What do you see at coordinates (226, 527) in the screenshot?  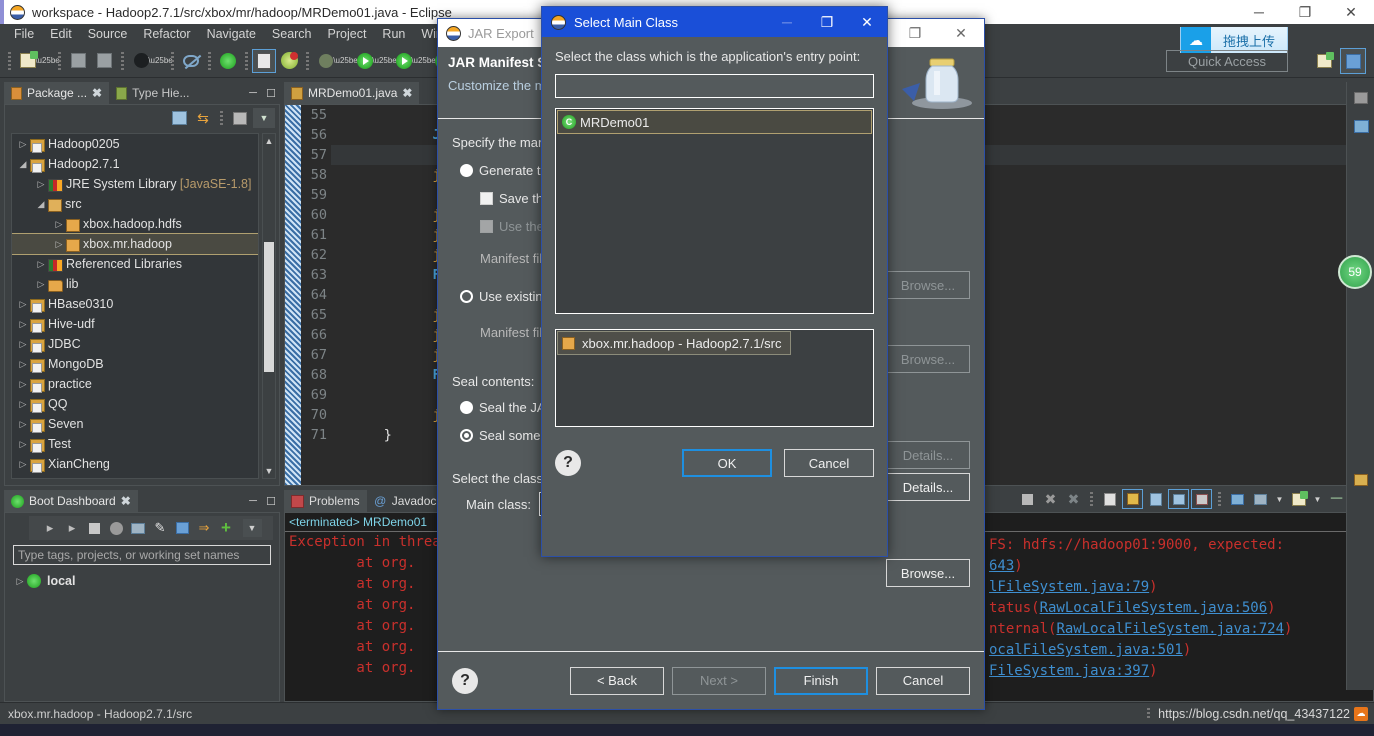 I see `add-icon: +` at bounding box center [226, 527].